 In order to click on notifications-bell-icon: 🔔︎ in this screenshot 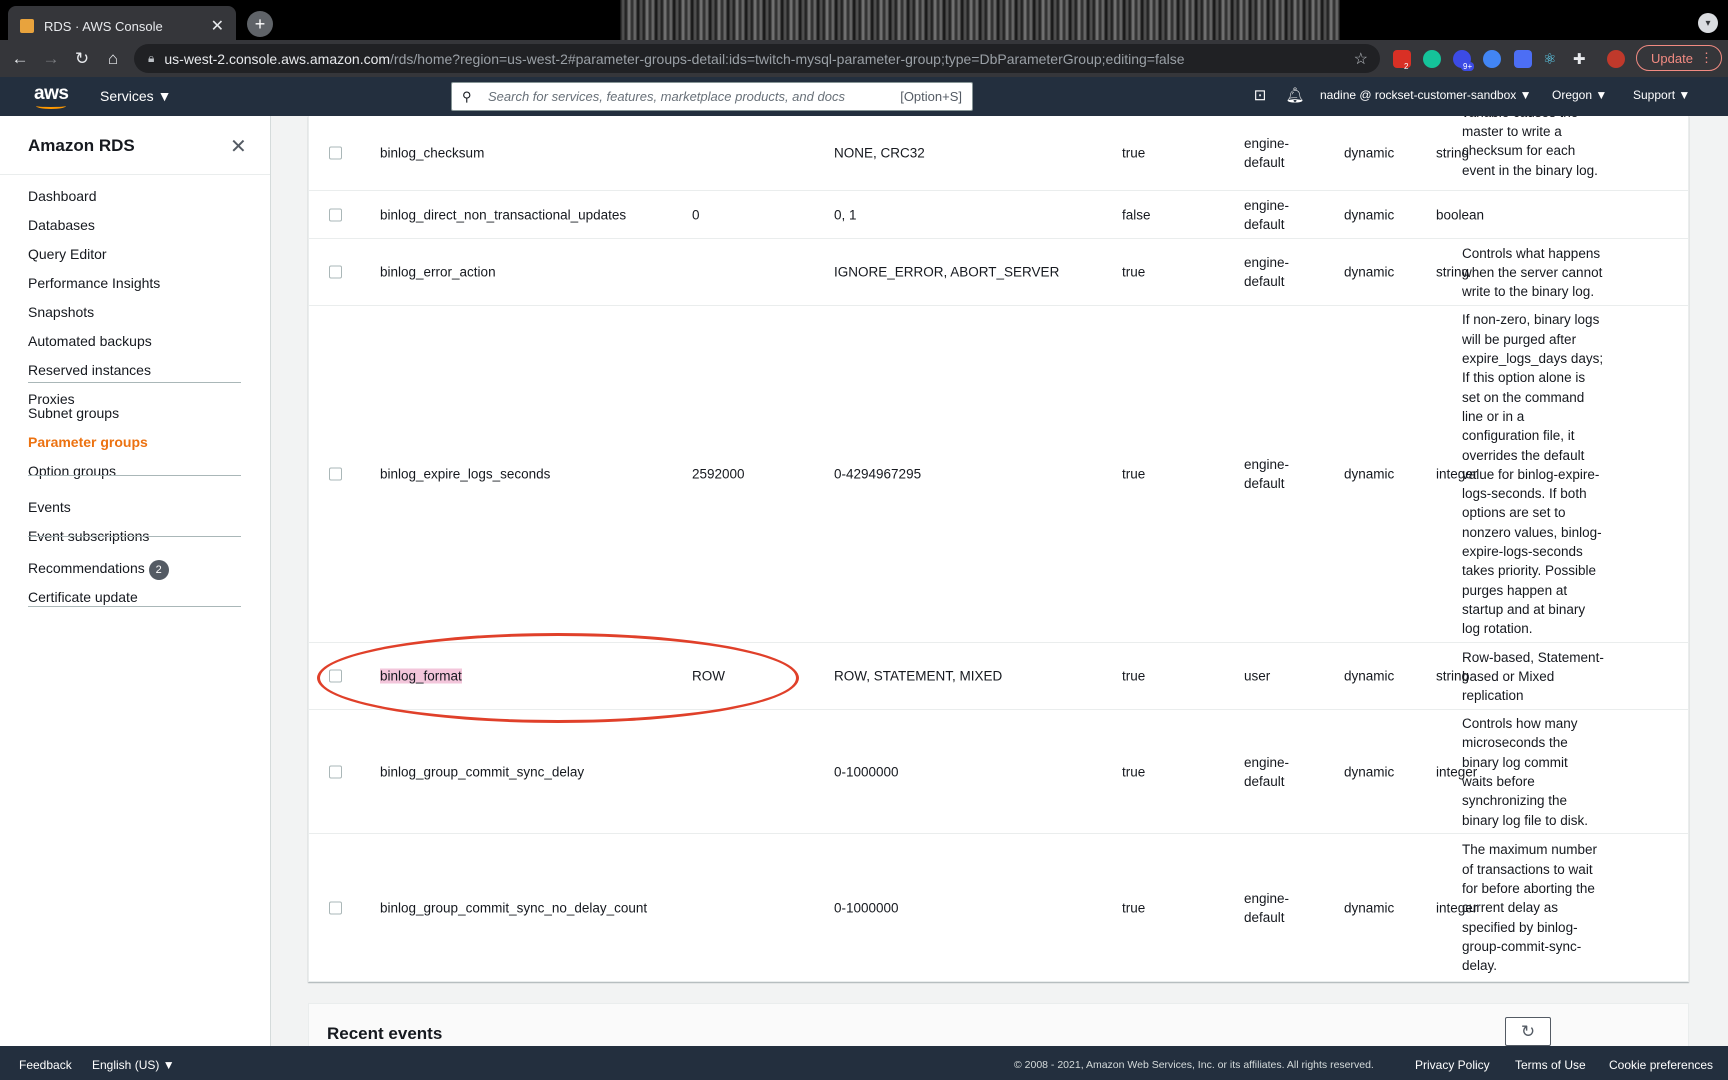, I will do `click(1295, 96)`.